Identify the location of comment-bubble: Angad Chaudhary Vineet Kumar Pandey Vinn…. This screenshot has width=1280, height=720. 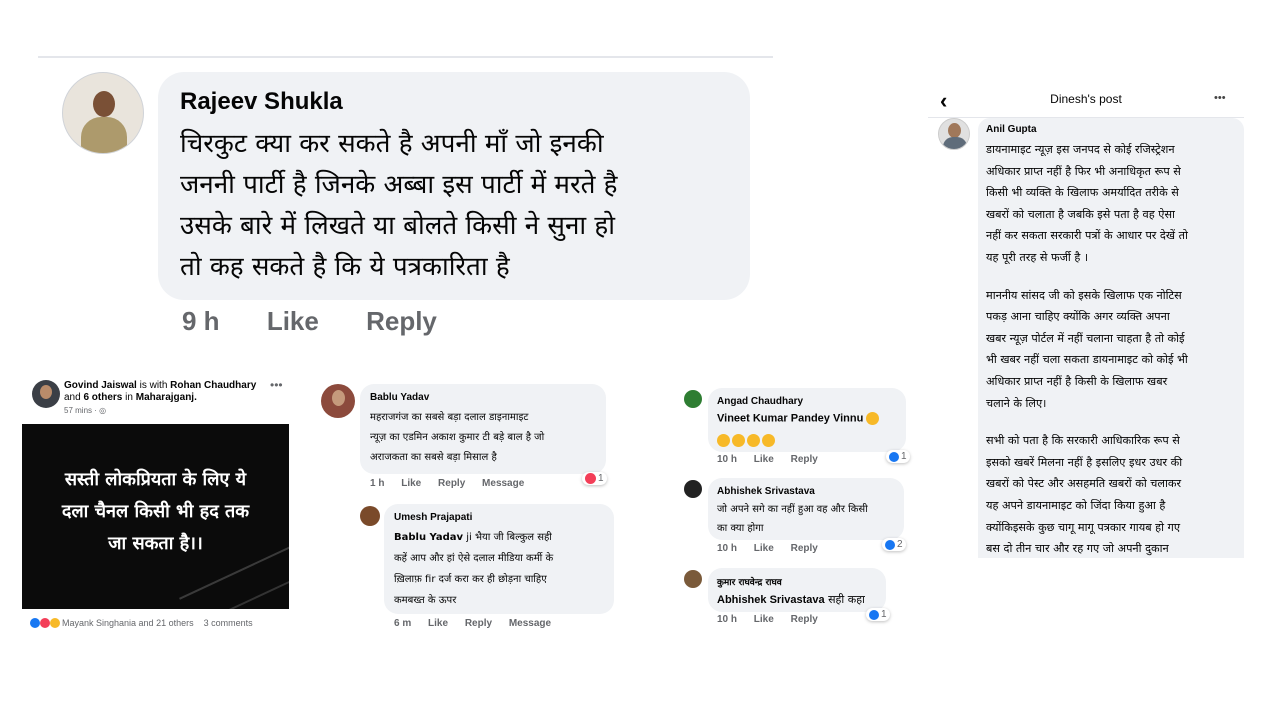
(807, 420).